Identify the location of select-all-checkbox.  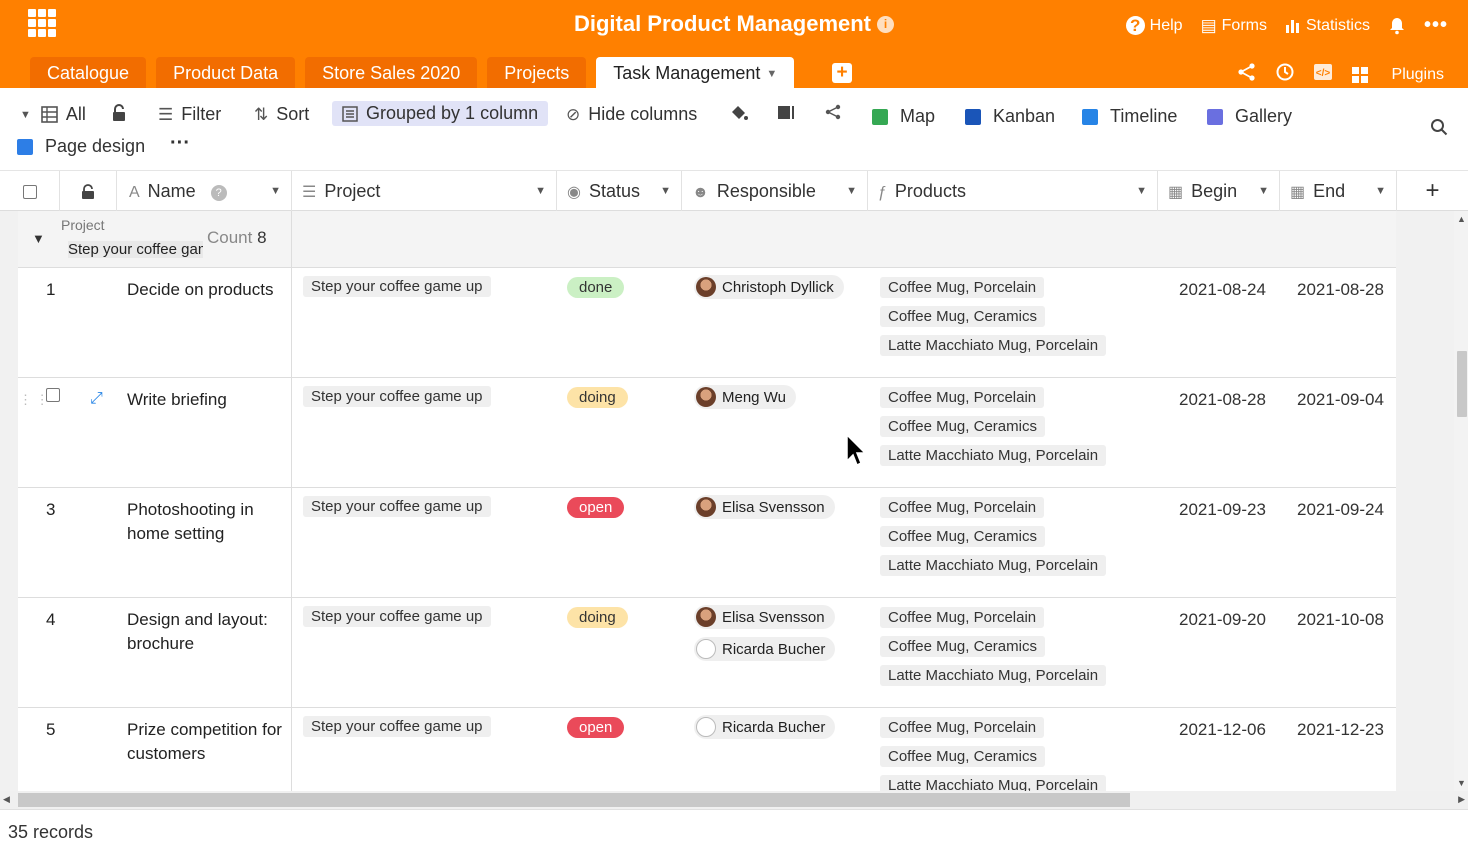
(30, 191).